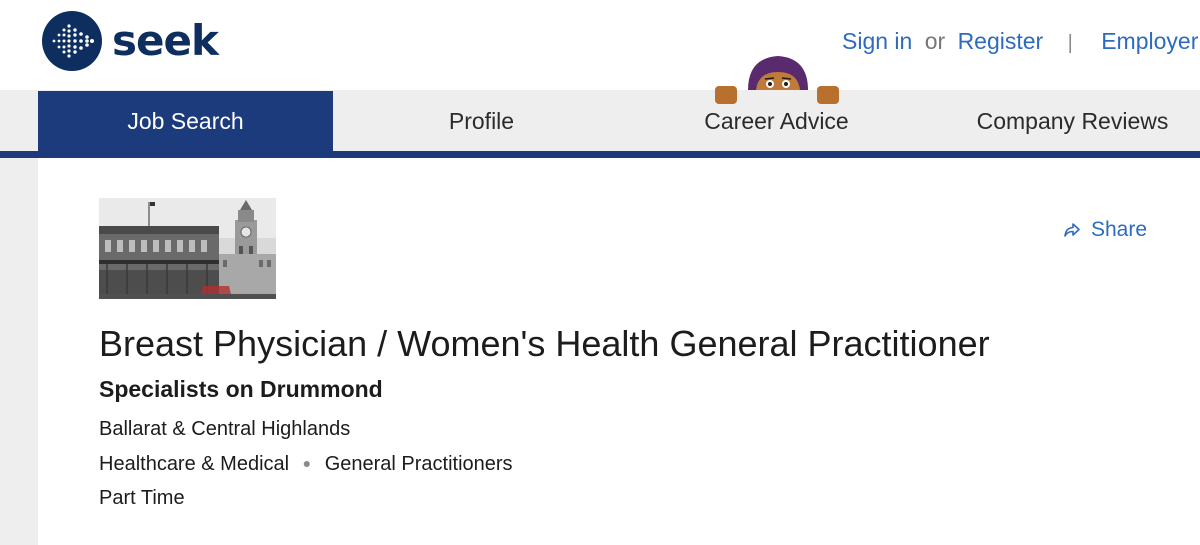  I want to click on account-links: Sign in or Register | Employer si, so click(1021, 41).